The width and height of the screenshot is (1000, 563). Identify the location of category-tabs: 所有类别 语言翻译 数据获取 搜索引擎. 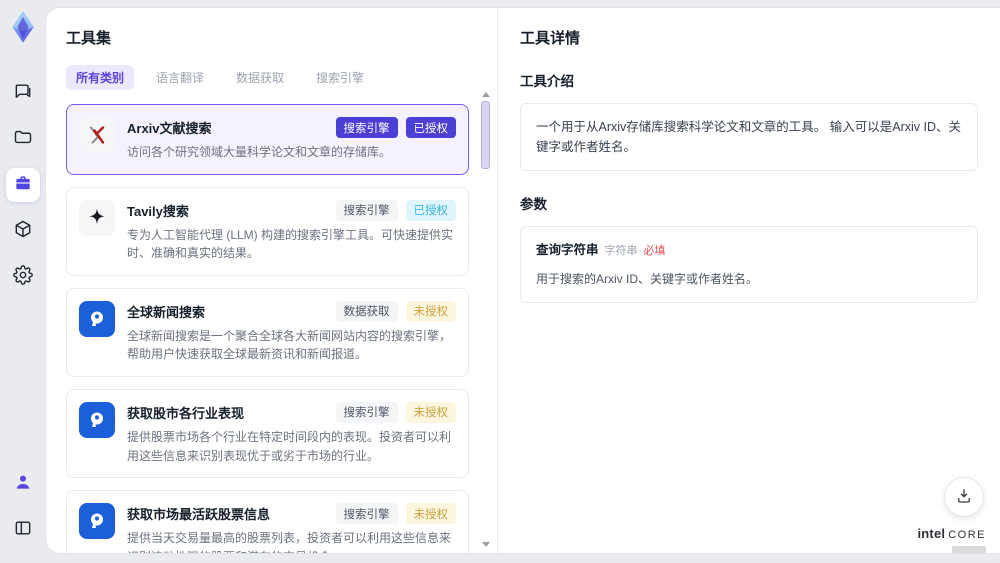
(281, 77).